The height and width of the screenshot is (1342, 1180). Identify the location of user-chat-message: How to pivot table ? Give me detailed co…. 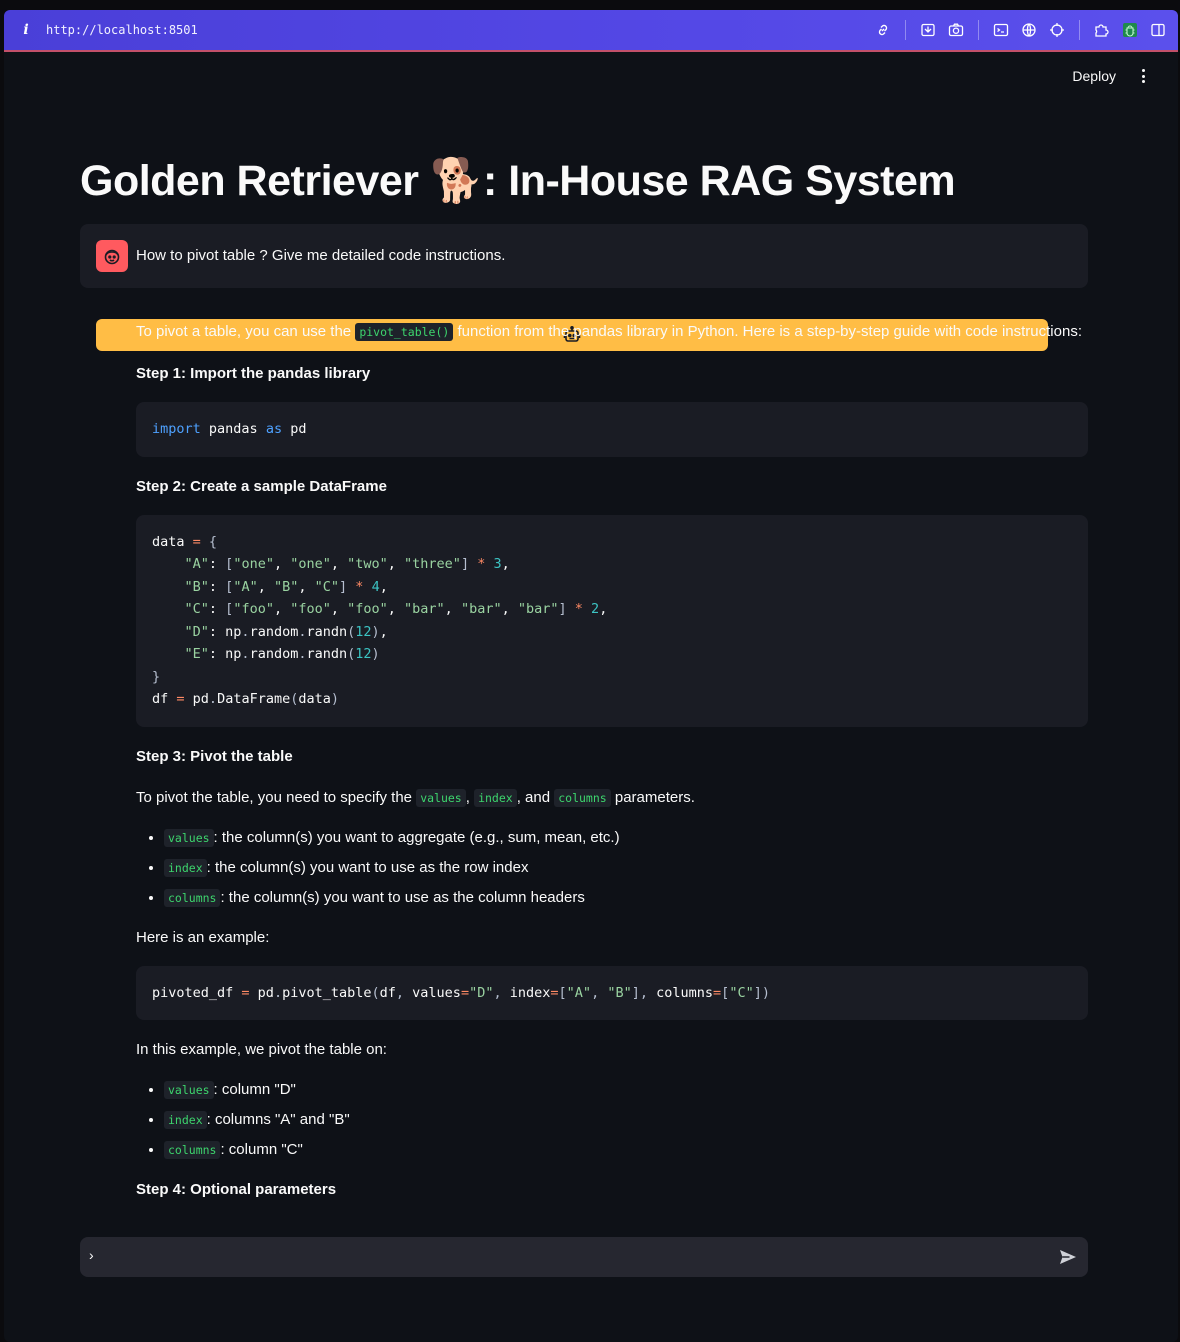
(584, 256).